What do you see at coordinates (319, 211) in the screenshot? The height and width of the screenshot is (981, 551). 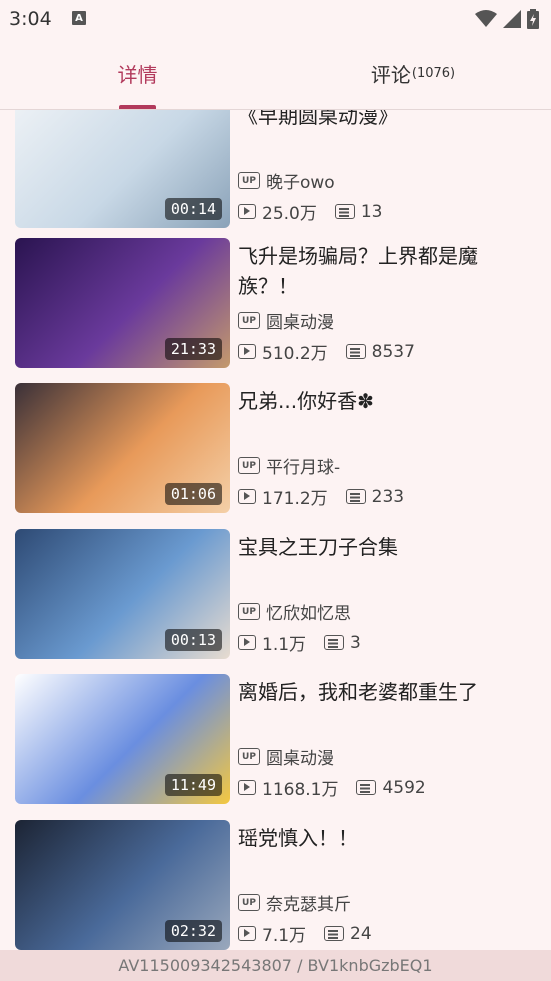 I see `video-stats: 25.0万 13` at bounding box center [319, 211].